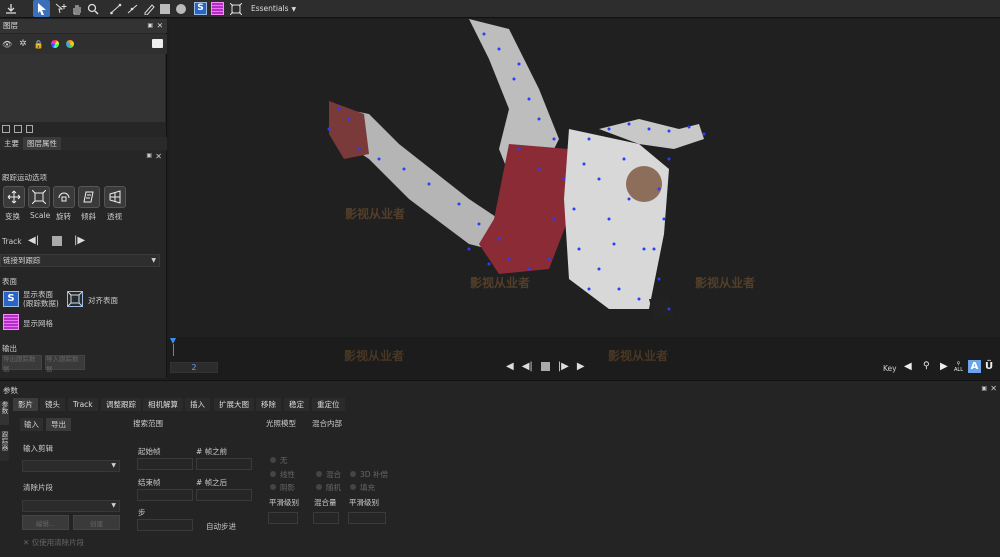 This screenshot has width=1000, height=557. What do you see at coordinates (22, 364) in the screenshot?
I see `export-track-button: 导出跟踪数据` at bounding box center [22, 364].